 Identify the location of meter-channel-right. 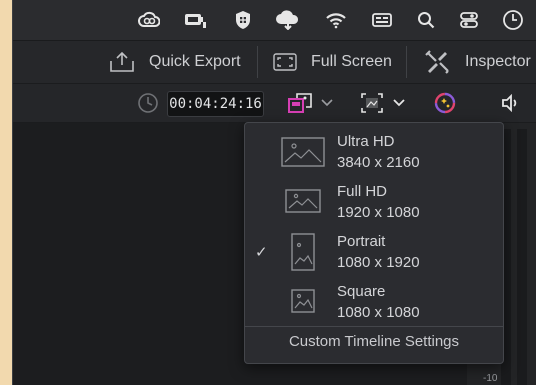
(522, 257).